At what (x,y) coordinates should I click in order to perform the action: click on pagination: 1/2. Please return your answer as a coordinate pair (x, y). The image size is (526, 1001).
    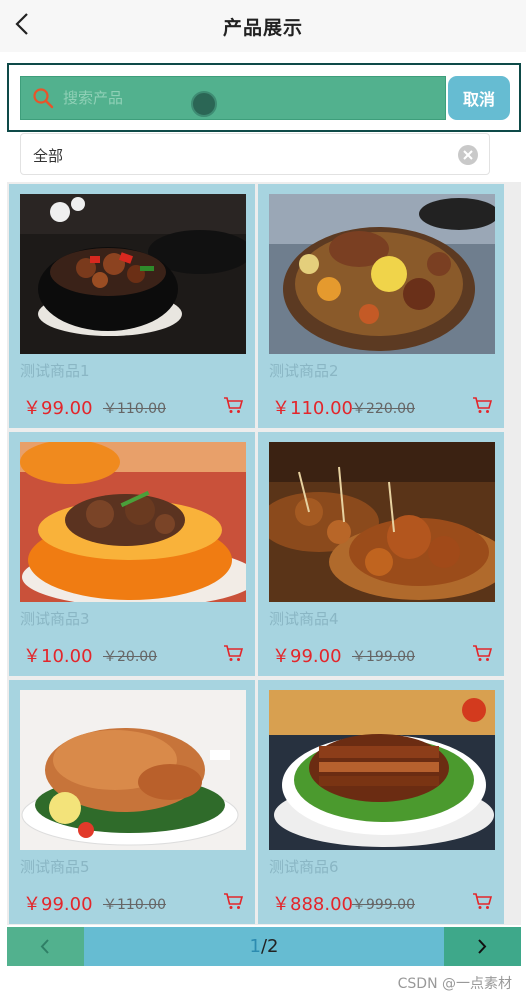
    Looking at the image, I should click on (264, 946).